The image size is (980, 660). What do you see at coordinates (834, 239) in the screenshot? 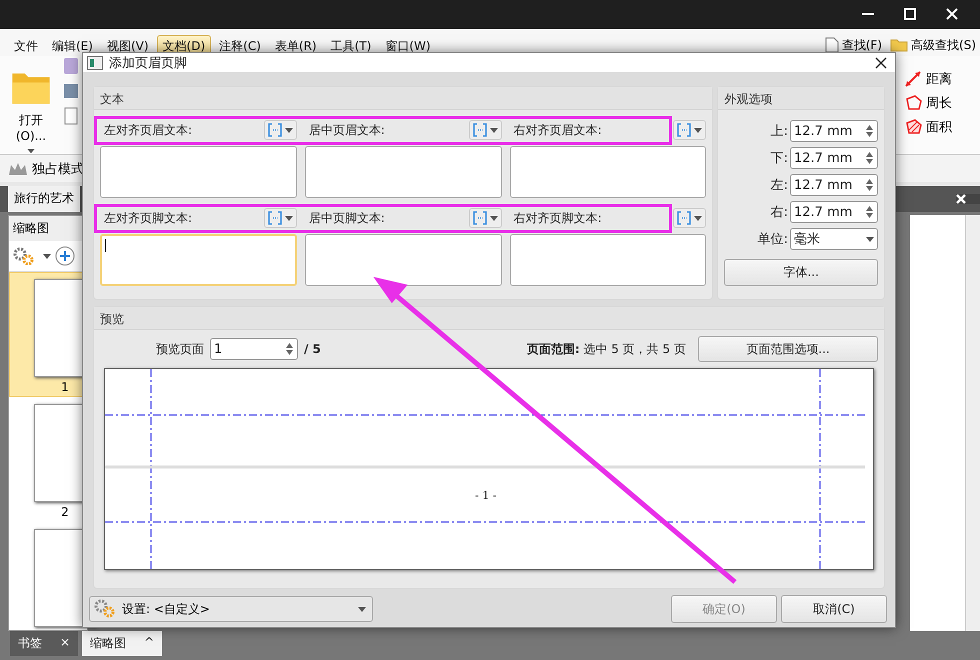
I see `unit-dropdown: 毫米` at bounding box center [834, 239].